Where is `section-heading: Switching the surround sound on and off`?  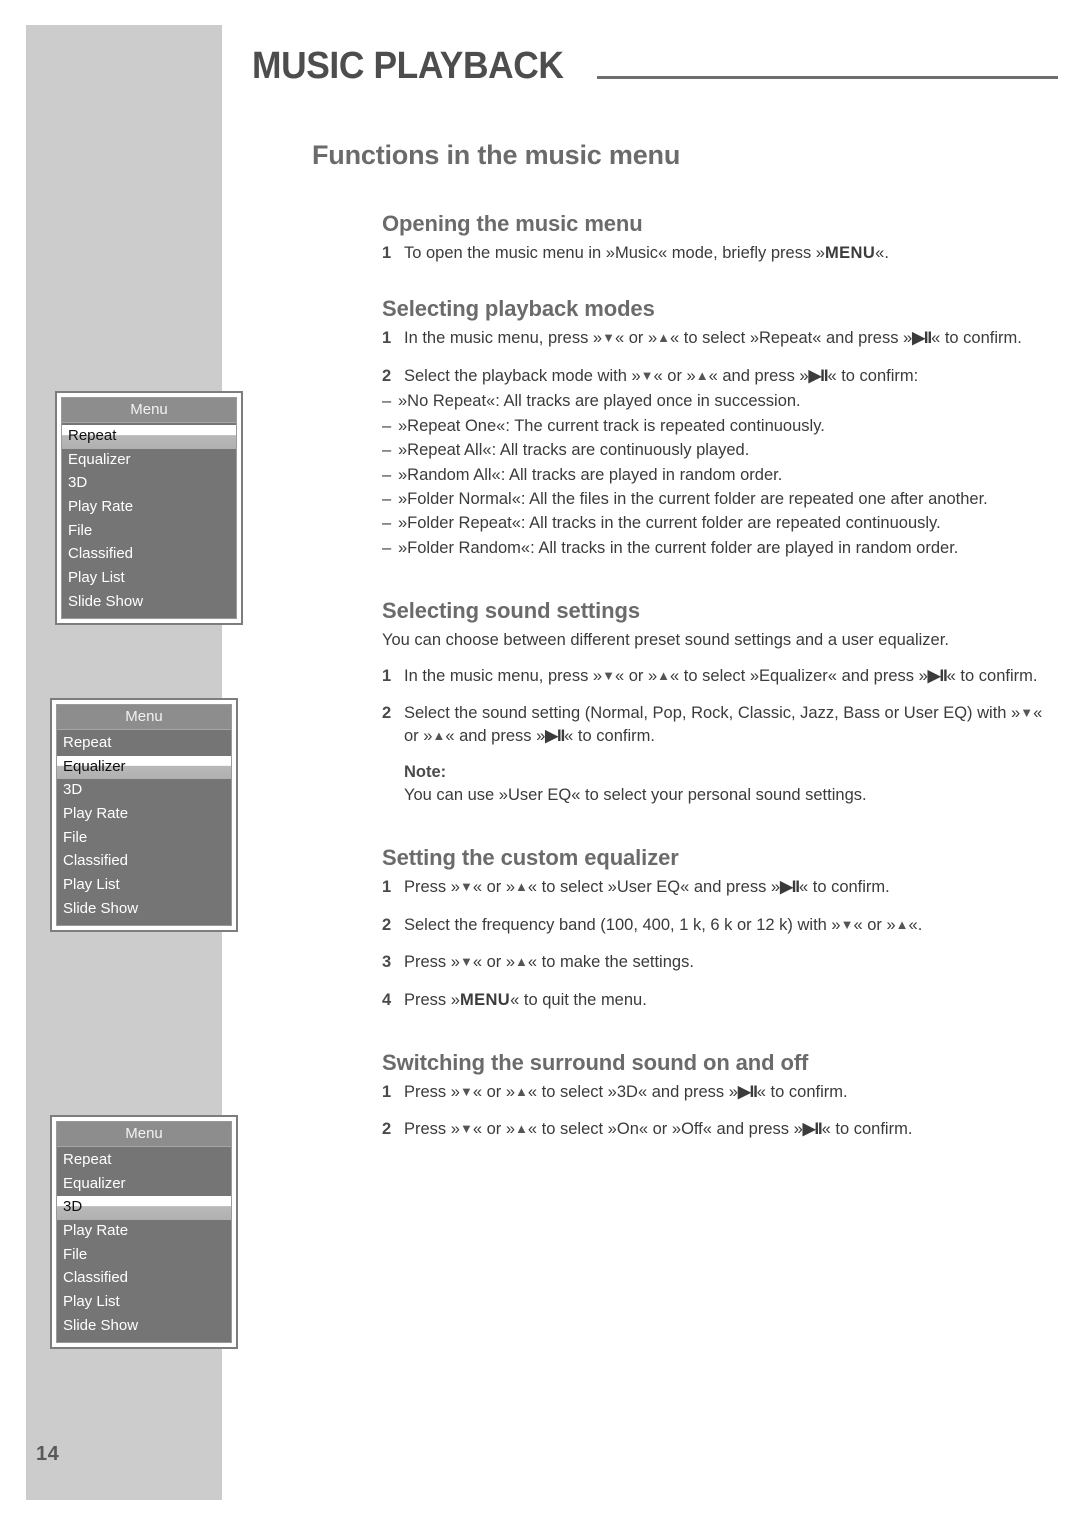
section-heading: Switching the surround sound on and off is located at coordinates (595, 1063).